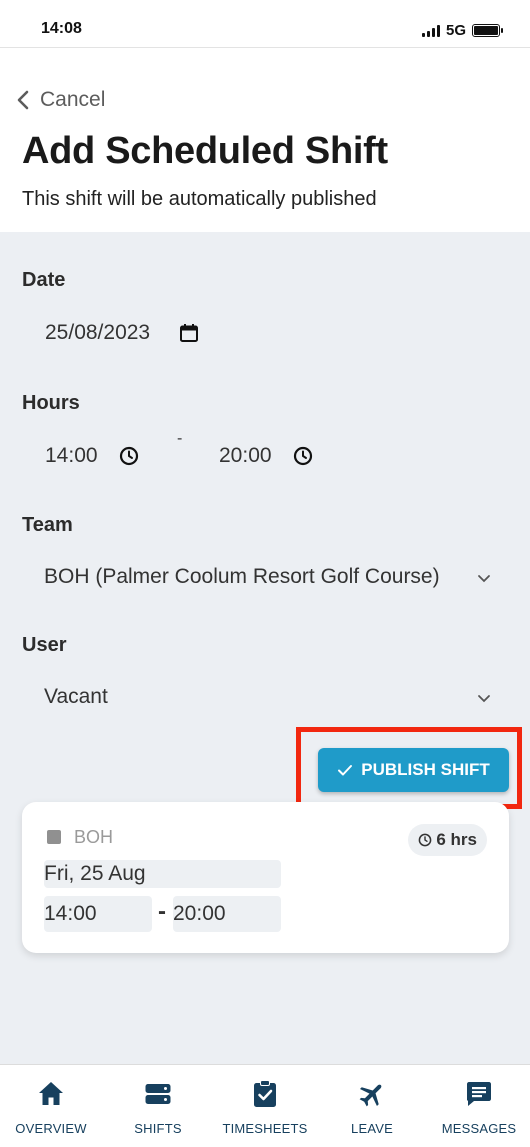  What do you see at coordinates (51, 1107) in the screenshot?
I see `tab-overview: OVERVIEW` at bounding box center [51, 1107].